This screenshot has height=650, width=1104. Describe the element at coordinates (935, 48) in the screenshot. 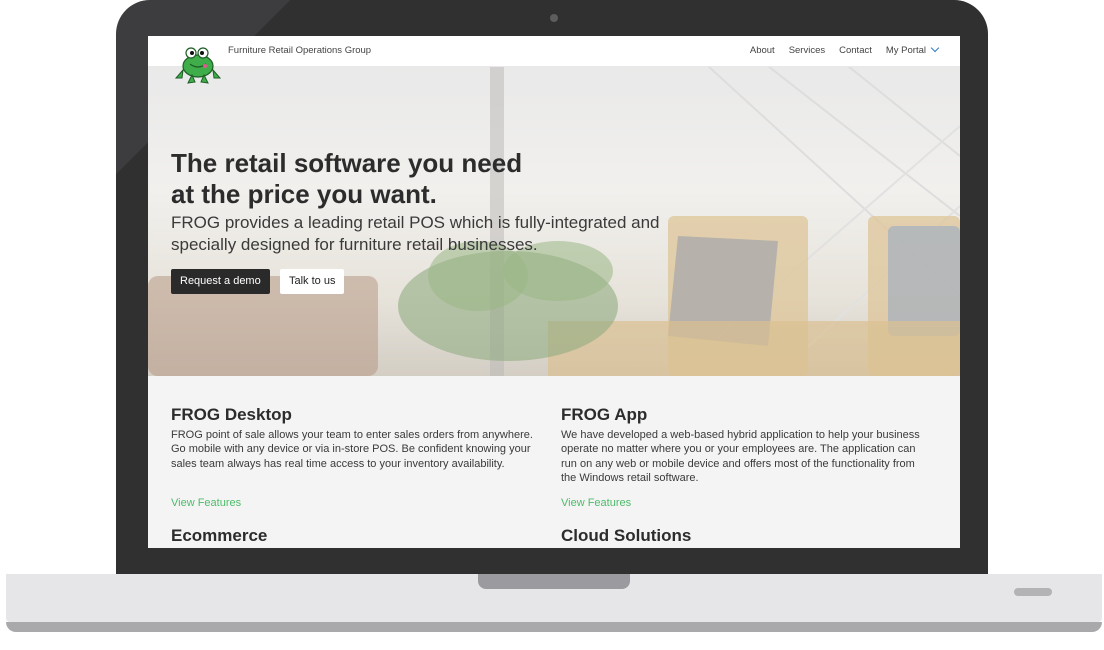

I see `chevron-down-icon` at that location.